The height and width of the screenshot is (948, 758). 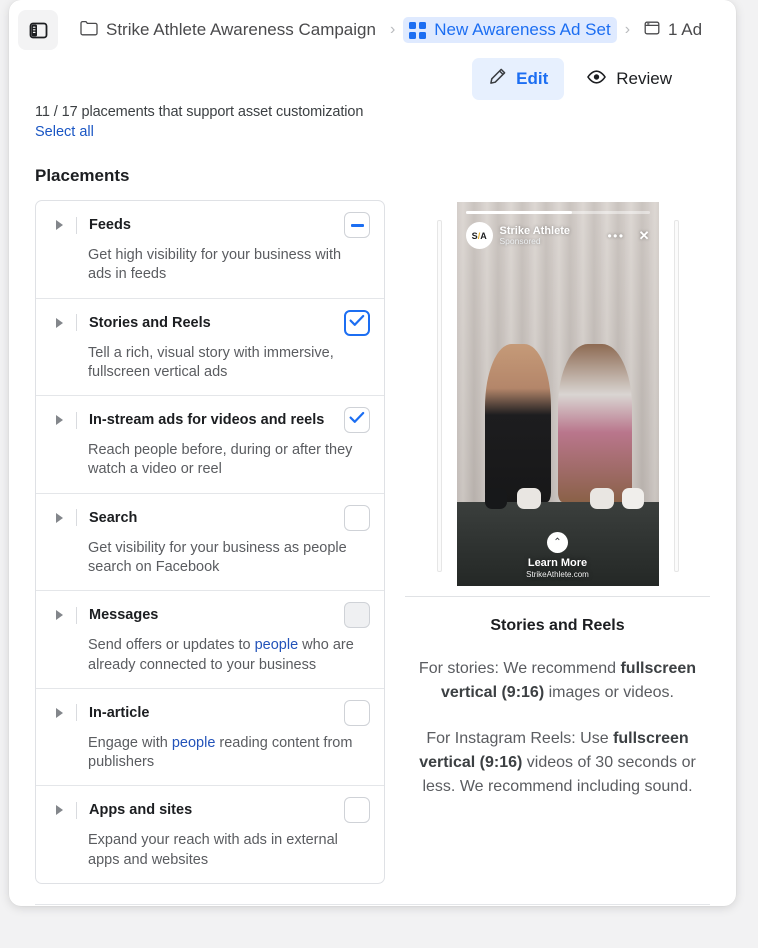 What do you see at coordinates (89, 30) in the screenshot?
I see `folder-icon` at bounding box center [89, 30].